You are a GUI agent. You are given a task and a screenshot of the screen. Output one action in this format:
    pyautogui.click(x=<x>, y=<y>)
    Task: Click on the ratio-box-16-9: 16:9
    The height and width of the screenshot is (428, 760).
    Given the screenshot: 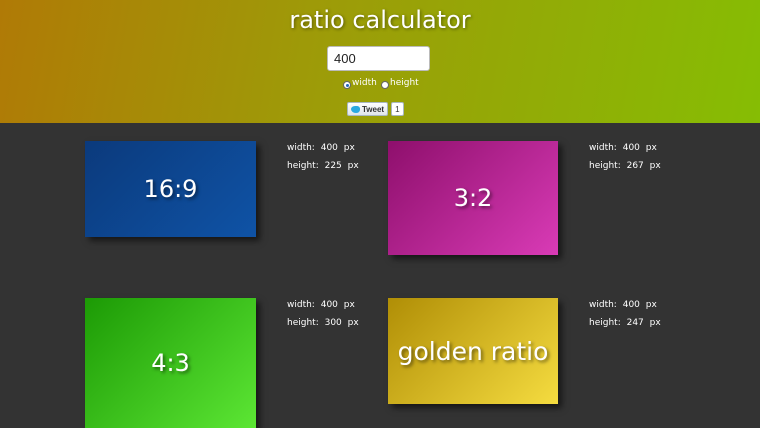 What is the action you would take?
    pyautogui.click(x=170, y=189)
    